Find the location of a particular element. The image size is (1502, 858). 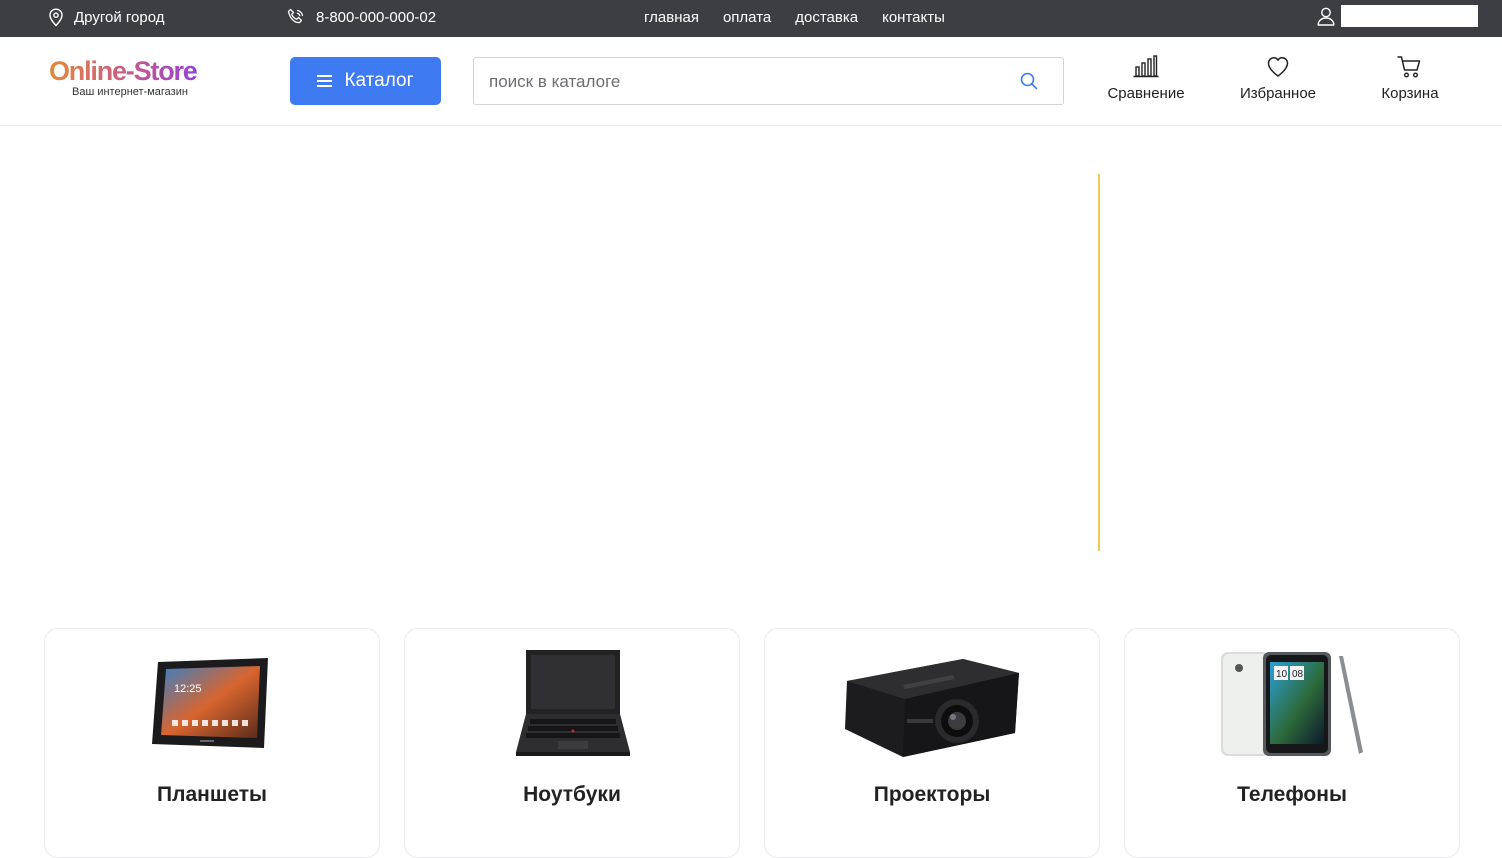

city-selector: Другой город is located at coordinates (106, 17).